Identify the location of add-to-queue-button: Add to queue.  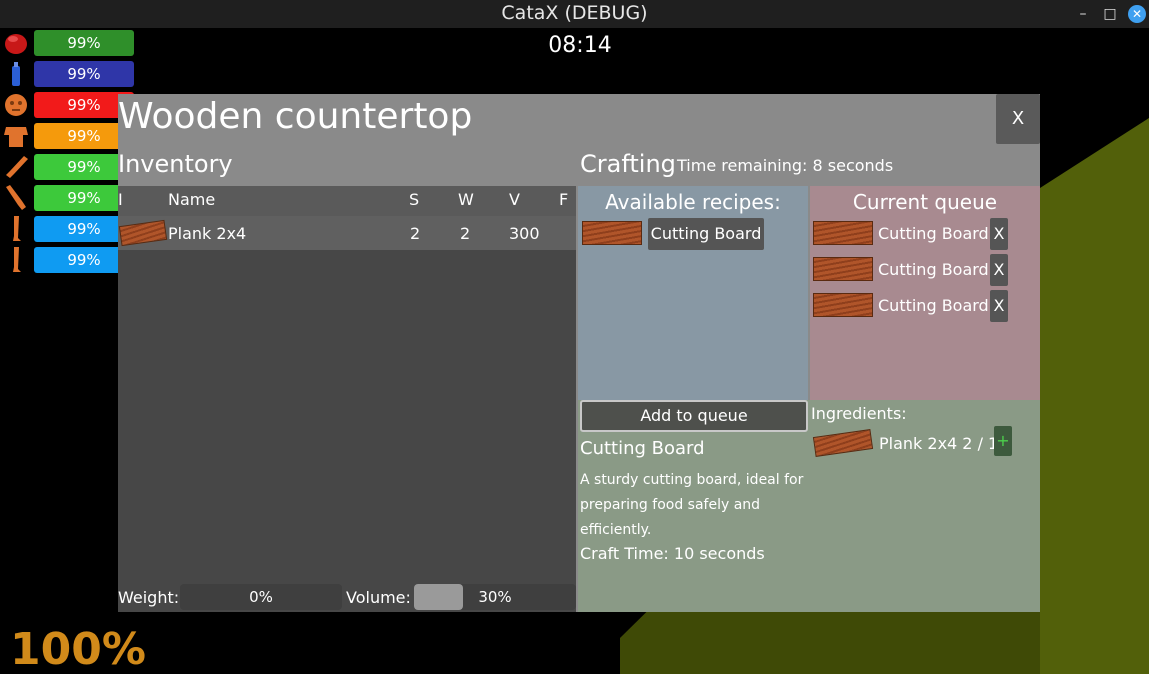
(694, 416).